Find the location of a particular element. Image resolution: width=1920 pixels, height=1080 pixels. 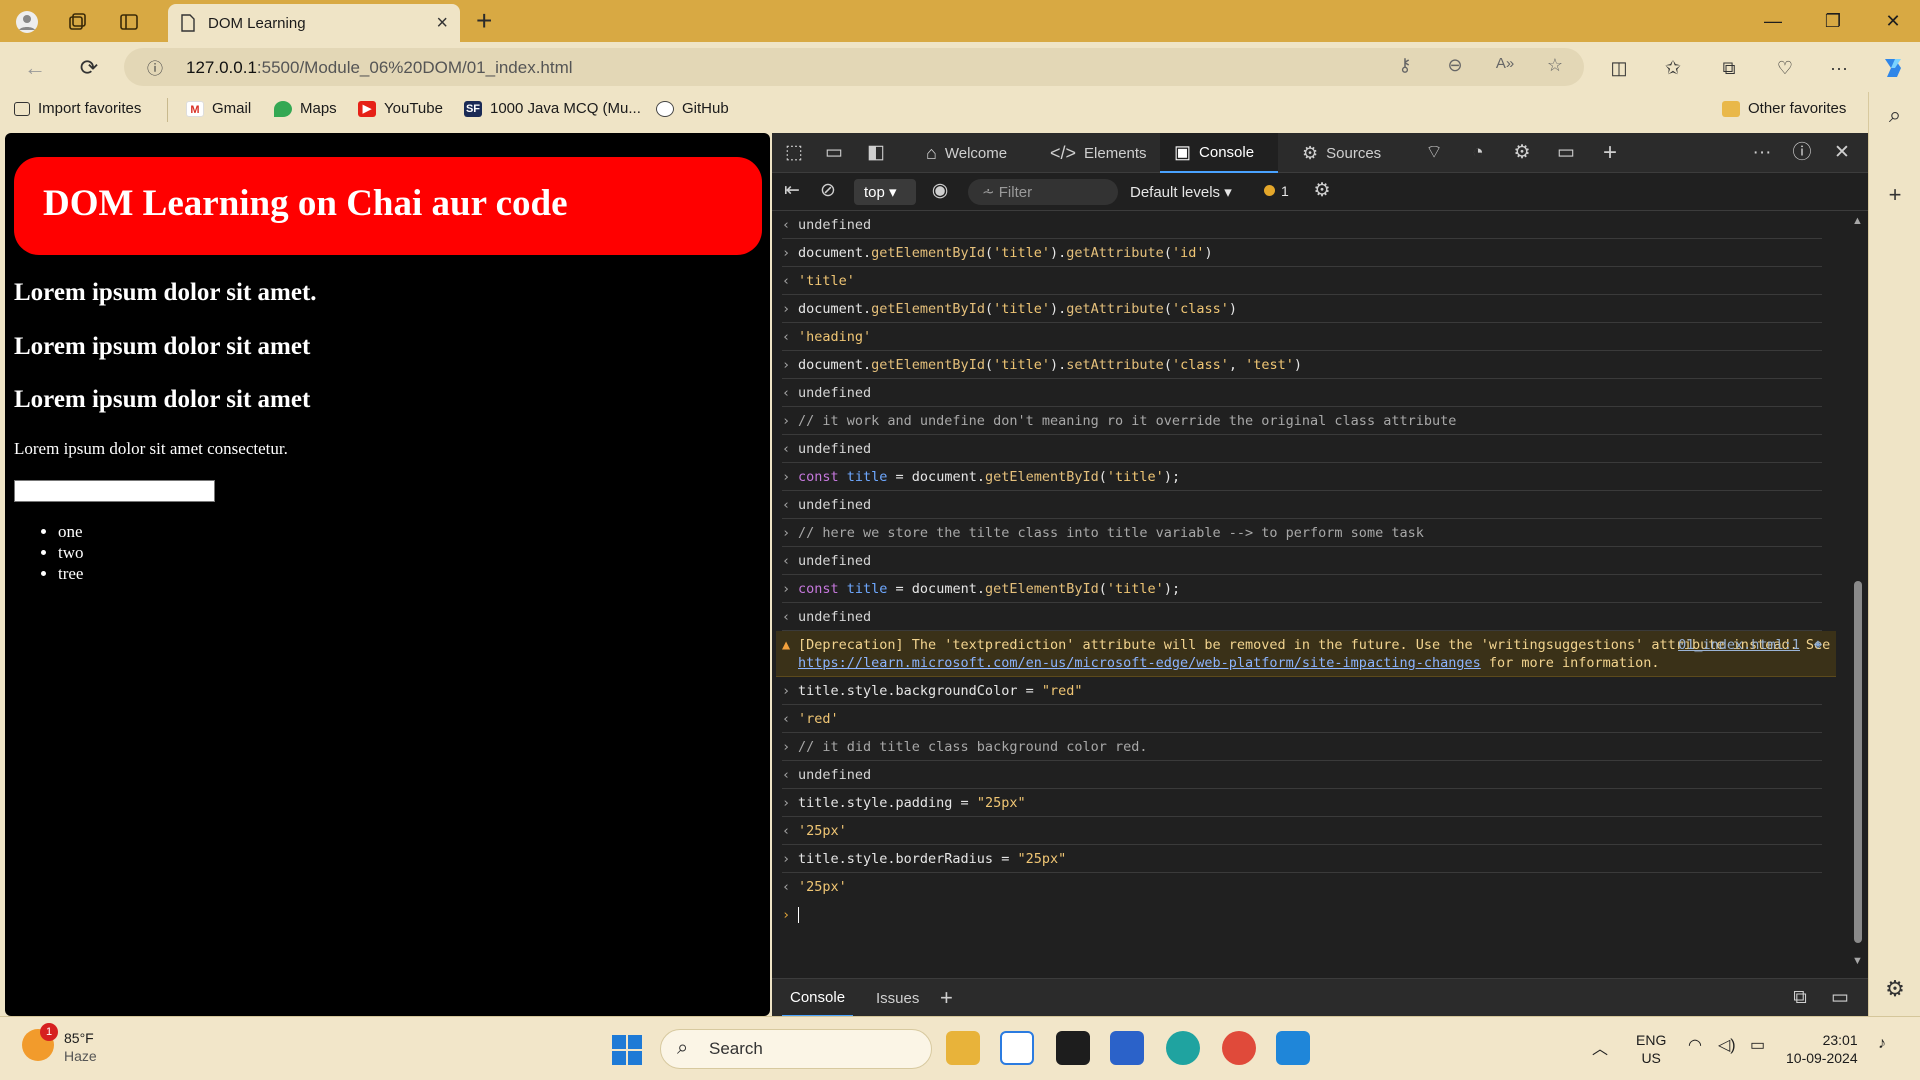

battery-icon: ▭ is located at coordinates (1757, 1045).